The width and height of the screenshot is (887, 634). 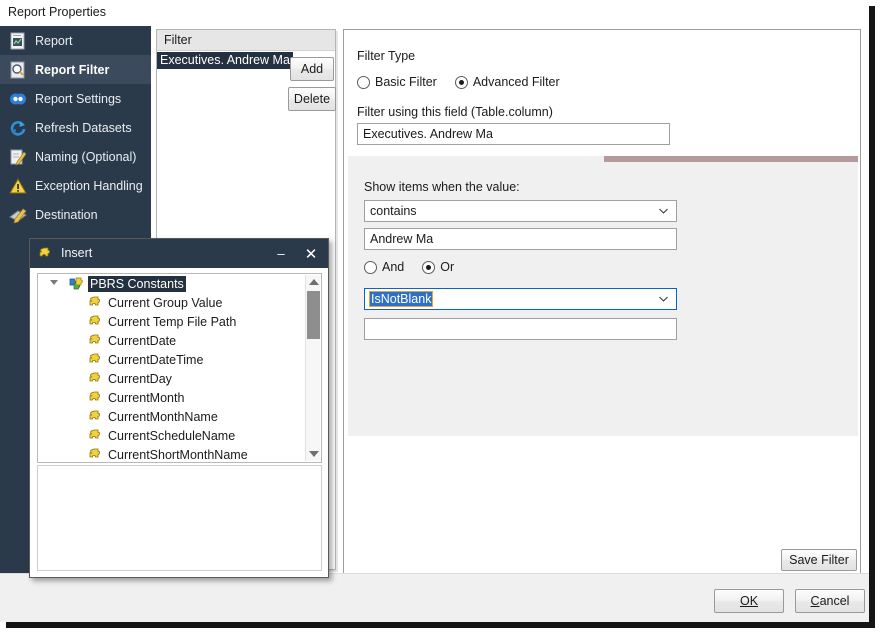 What do you see at coordinates (140, 378) in the screenshot?
I see `tree-node-label: CurrentDay` at bounding box center [140, 378].